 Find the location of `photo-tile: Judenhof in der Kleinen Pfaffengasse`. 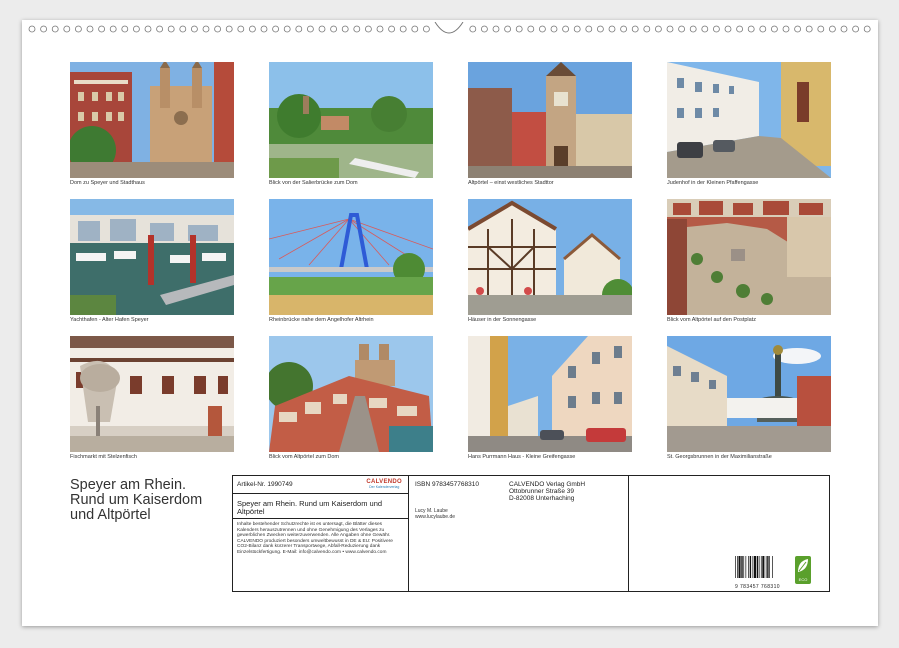

photo-tile: Judenhof in der Kleinen Pfaffengasse is located at coordinates (749, 124).